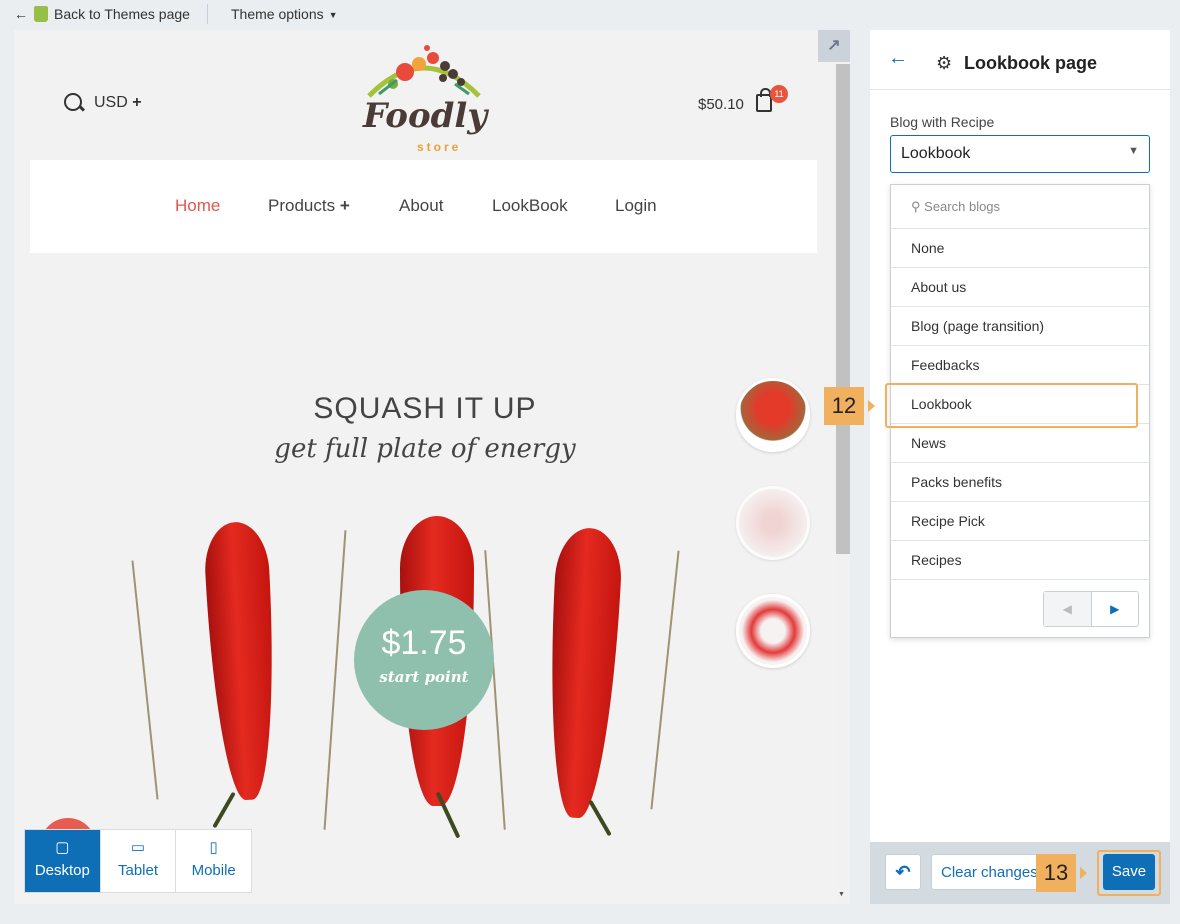 This screenshot has height=924, width=1180. I want to click on arrow-left-icon: ←, so click(21, 14).